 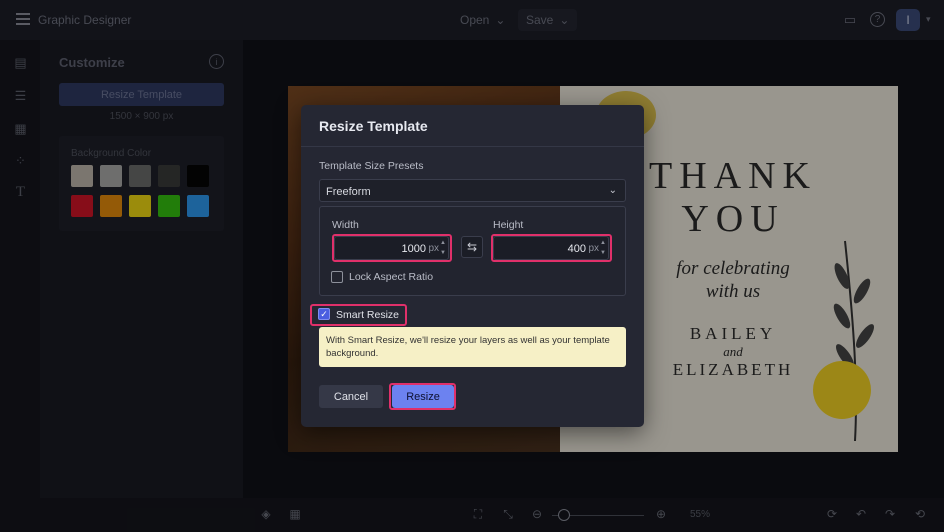 I want to click on dialog-title: Resize Template, so click(x=373, y=126).